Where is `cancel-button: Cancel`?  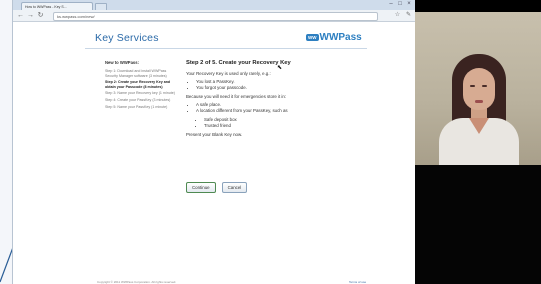
cancel-button: Cancel is located at coordinates (234, 187).